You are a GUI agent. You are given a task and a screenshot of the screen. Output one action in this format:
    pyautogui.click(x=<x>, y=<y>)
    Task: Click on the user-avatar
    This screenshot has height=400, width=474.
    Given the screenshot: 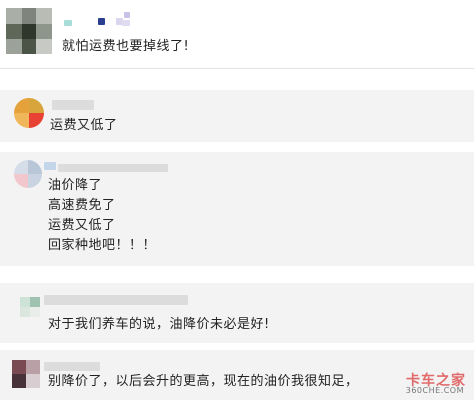 What is the action you would take?
    pyautogui.click(x=29, y=31)
    